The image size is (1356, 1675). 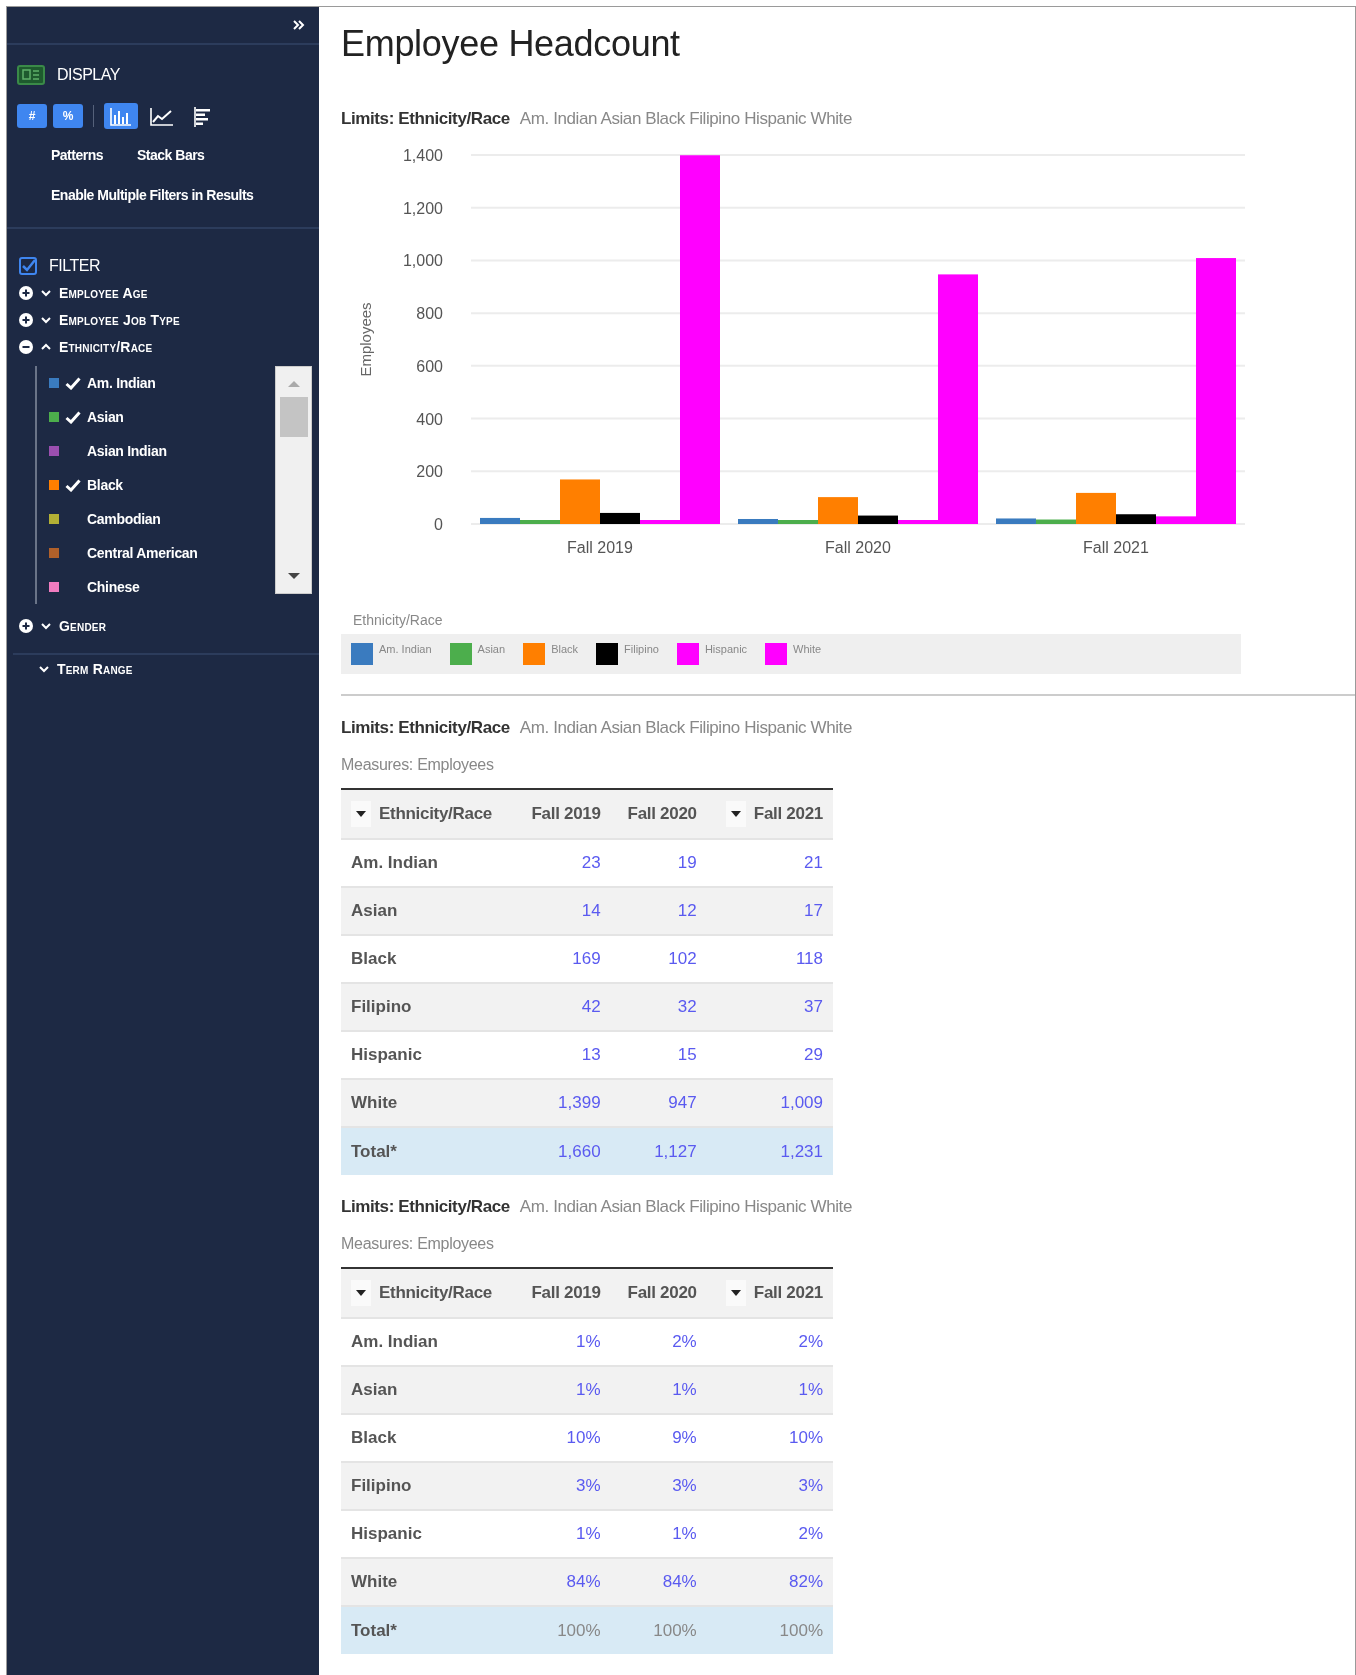 I want to click on filter-option: Chinese, so click(x=113, y=587).